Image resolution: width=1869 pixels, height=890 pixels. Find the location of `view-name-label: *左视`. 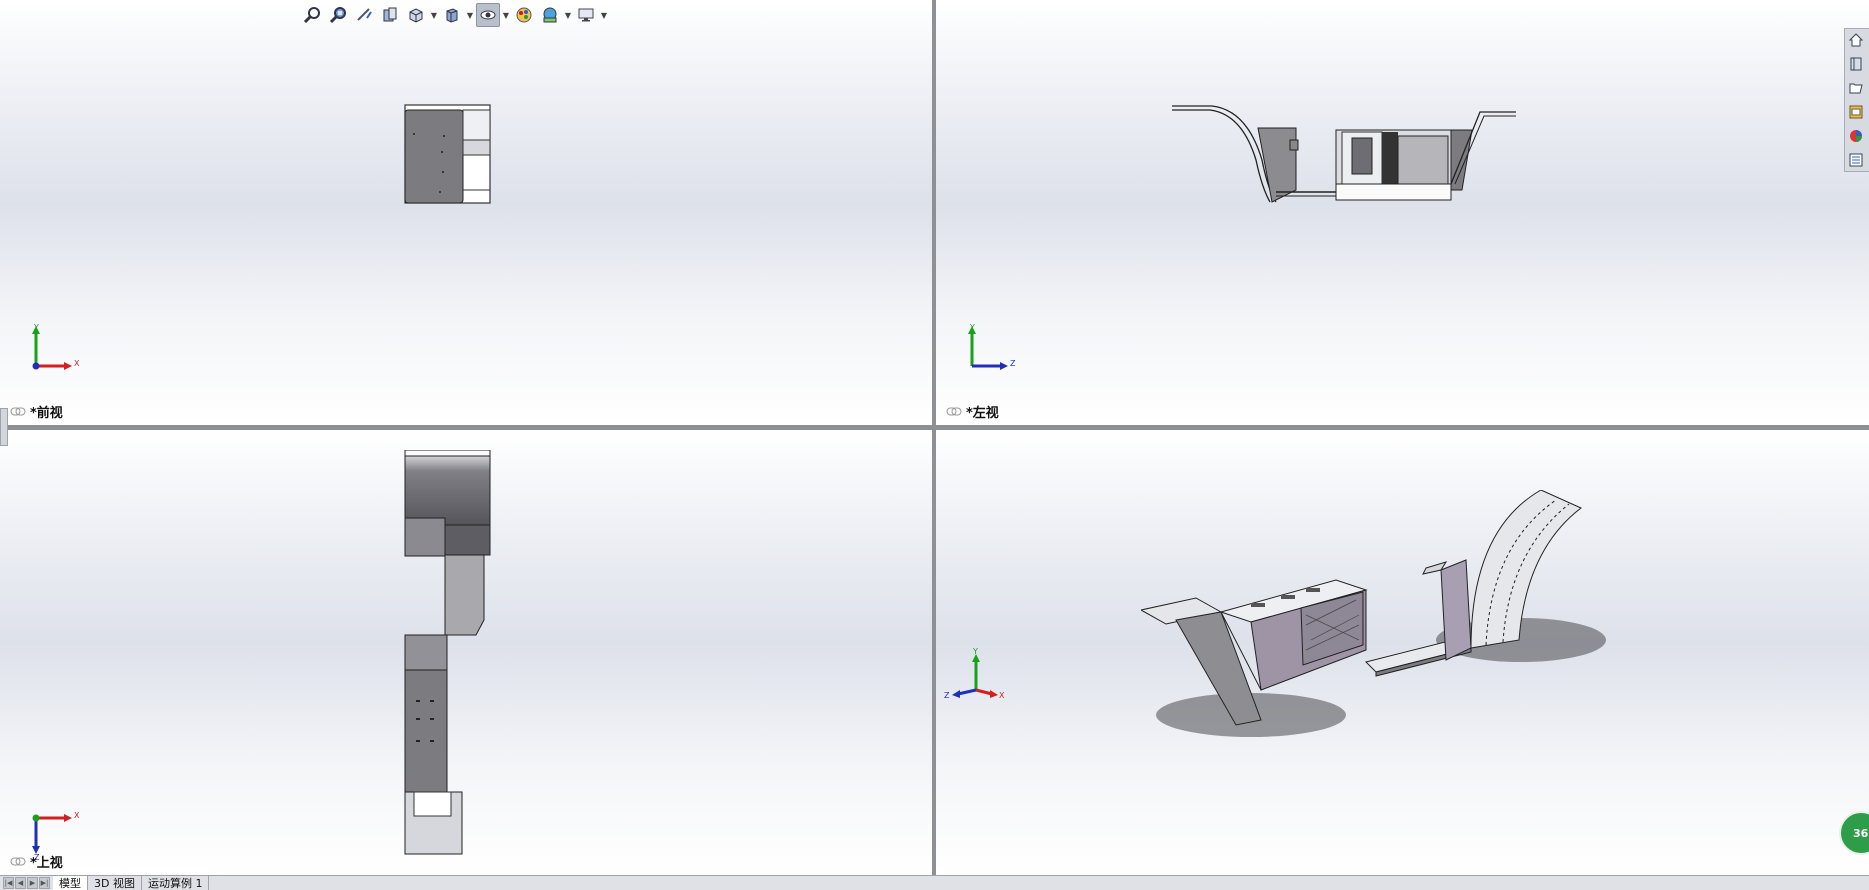

view-name-label: *左视 is located at coordinates (982, 413).